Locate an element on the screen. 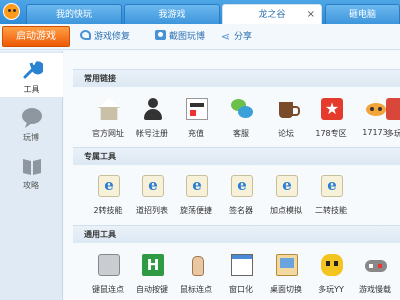  tab-my-game: 我游戏 is located at coordinates (172, 14).